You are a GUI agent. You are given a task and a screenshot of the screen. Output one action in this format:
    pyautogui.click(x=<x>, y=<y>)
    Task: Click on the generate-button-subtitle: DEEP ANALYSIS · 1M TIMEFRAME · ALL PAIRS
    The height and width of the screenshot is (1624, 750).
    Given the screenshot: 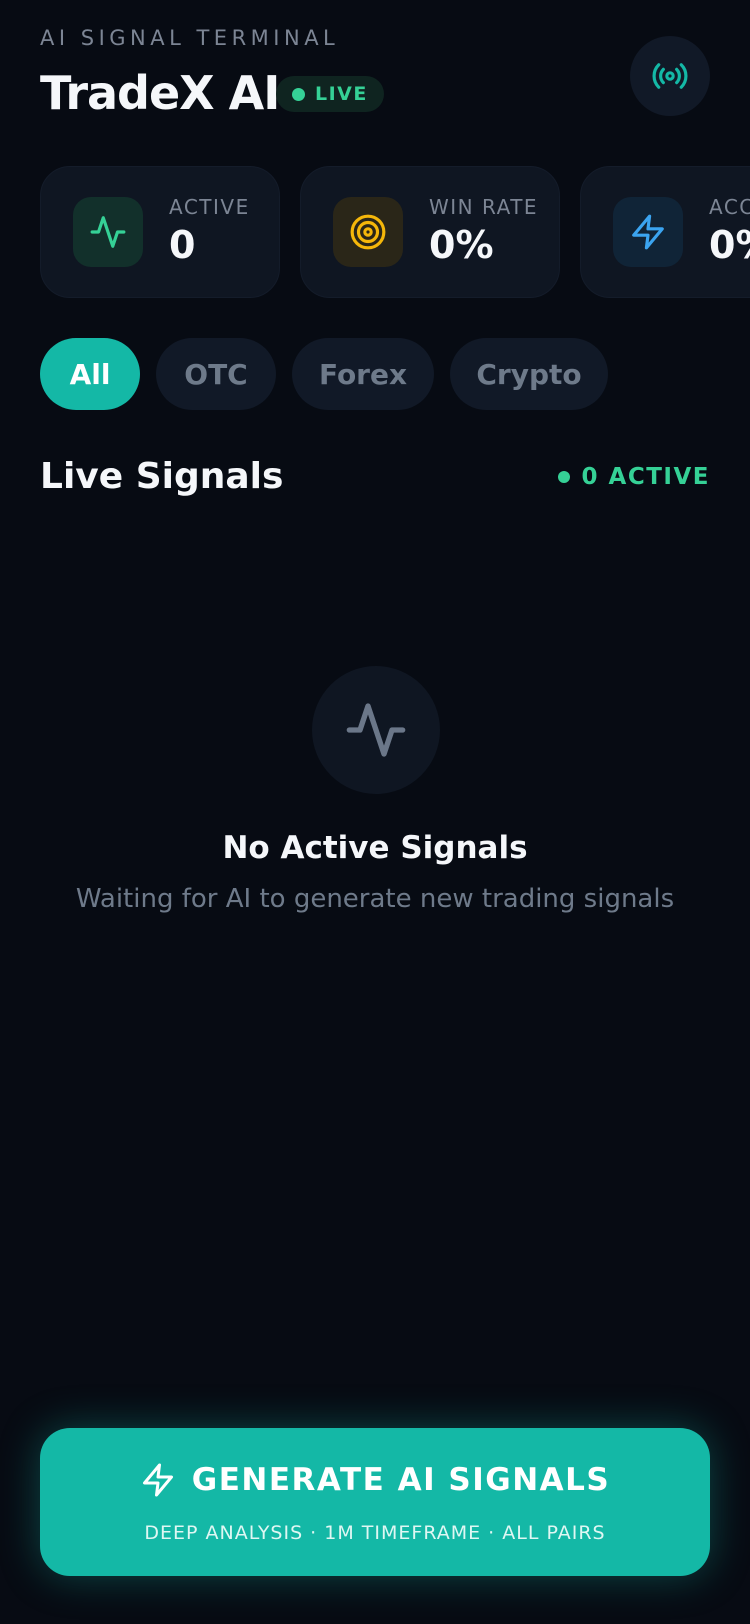 What is the action you would take?
    pyautogui.click(x=375, y=1533)
    